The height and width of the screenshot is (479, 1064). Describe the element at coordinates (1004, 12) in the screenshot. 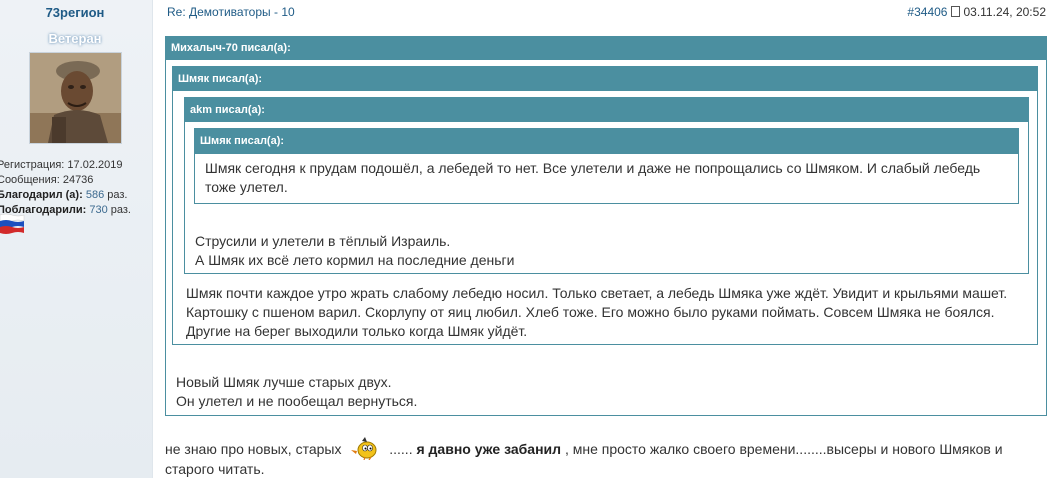

I see `post-datetime: 03.11.24, 20:52` at that location.